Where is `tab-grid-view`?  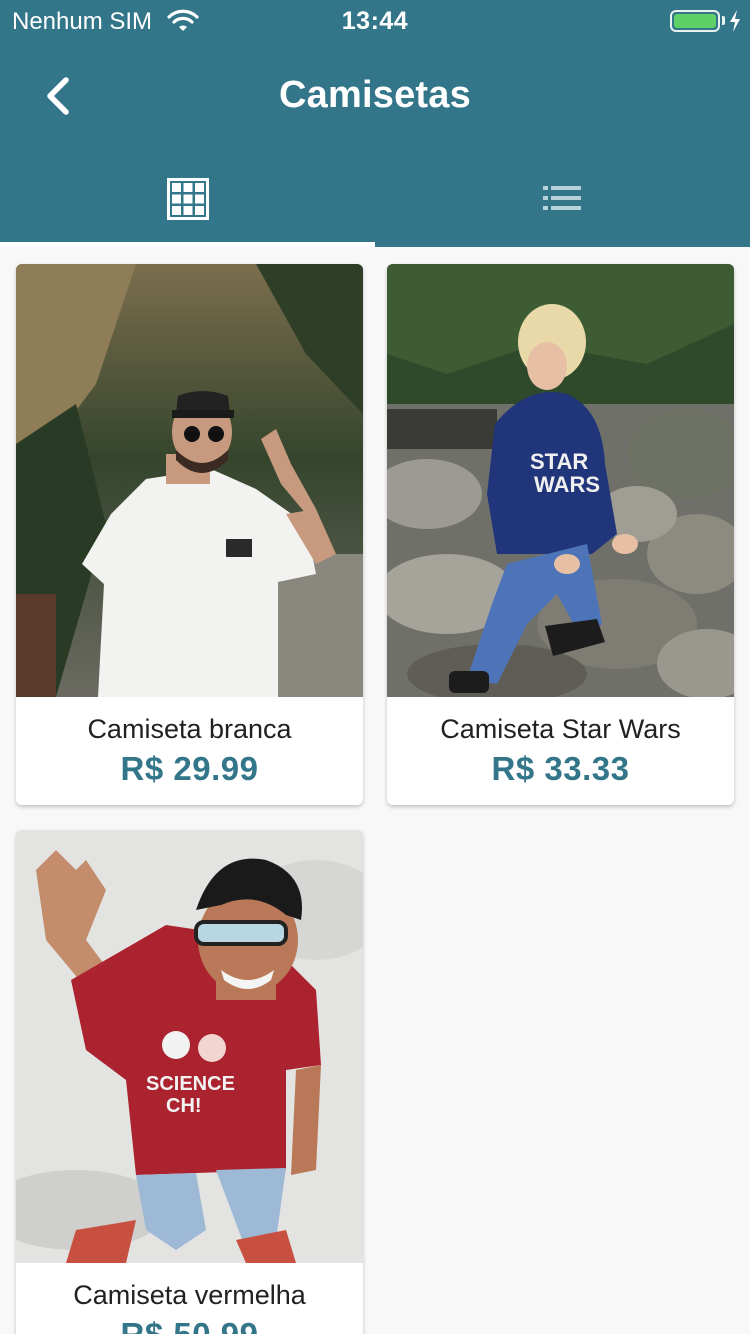
tab-grid-view is located at coordinates (187, 198).